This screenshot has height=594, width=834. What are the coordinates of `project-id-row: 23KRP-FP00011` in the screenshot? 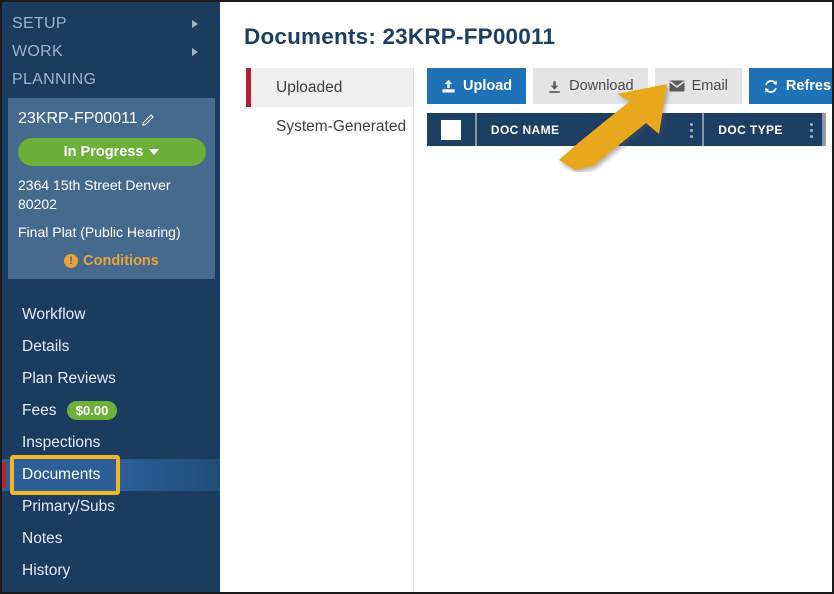 It's located at (111, 113).